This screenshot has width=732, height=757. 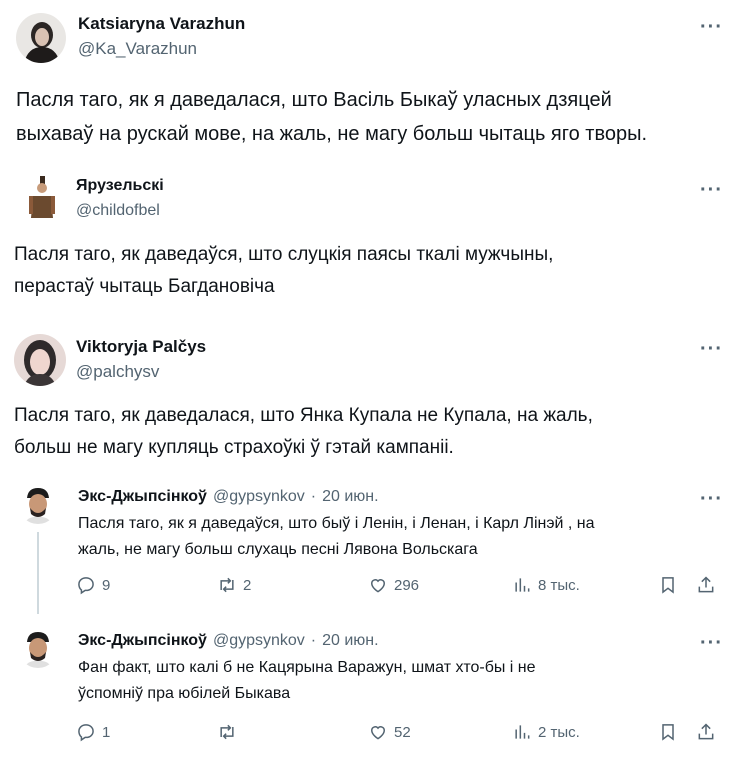 I want to click on user-handle: @palchysv, so click(x=117, y=372).